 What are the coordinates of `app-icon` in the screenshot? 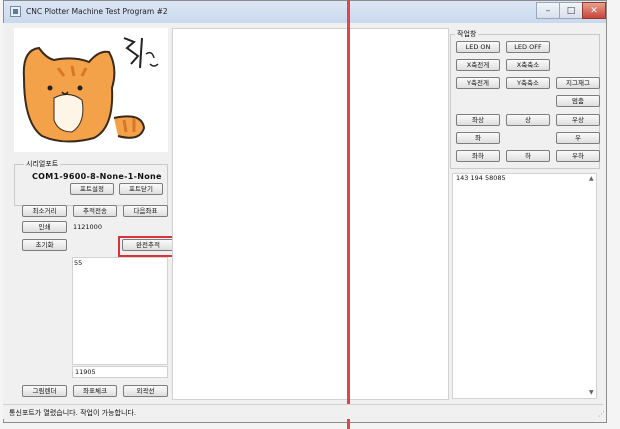 It's located at (15, 11).